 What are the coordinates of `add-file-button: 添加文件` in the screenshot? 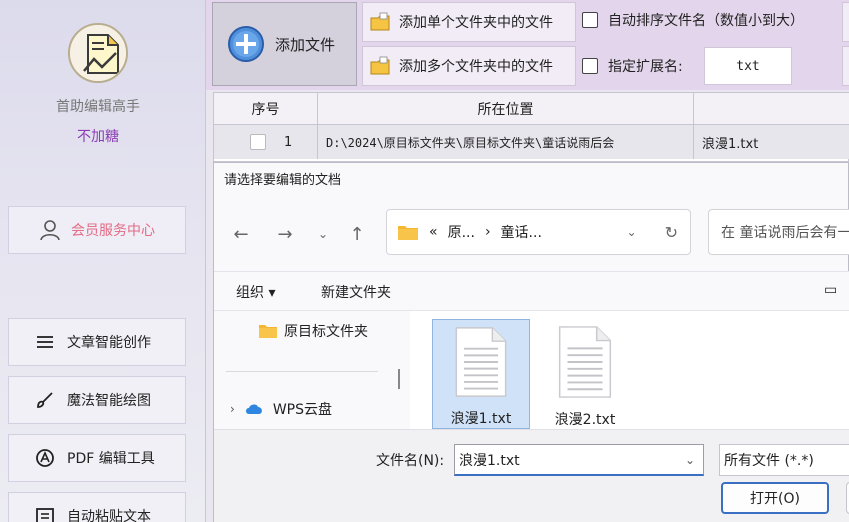 It's located at (284, 44).